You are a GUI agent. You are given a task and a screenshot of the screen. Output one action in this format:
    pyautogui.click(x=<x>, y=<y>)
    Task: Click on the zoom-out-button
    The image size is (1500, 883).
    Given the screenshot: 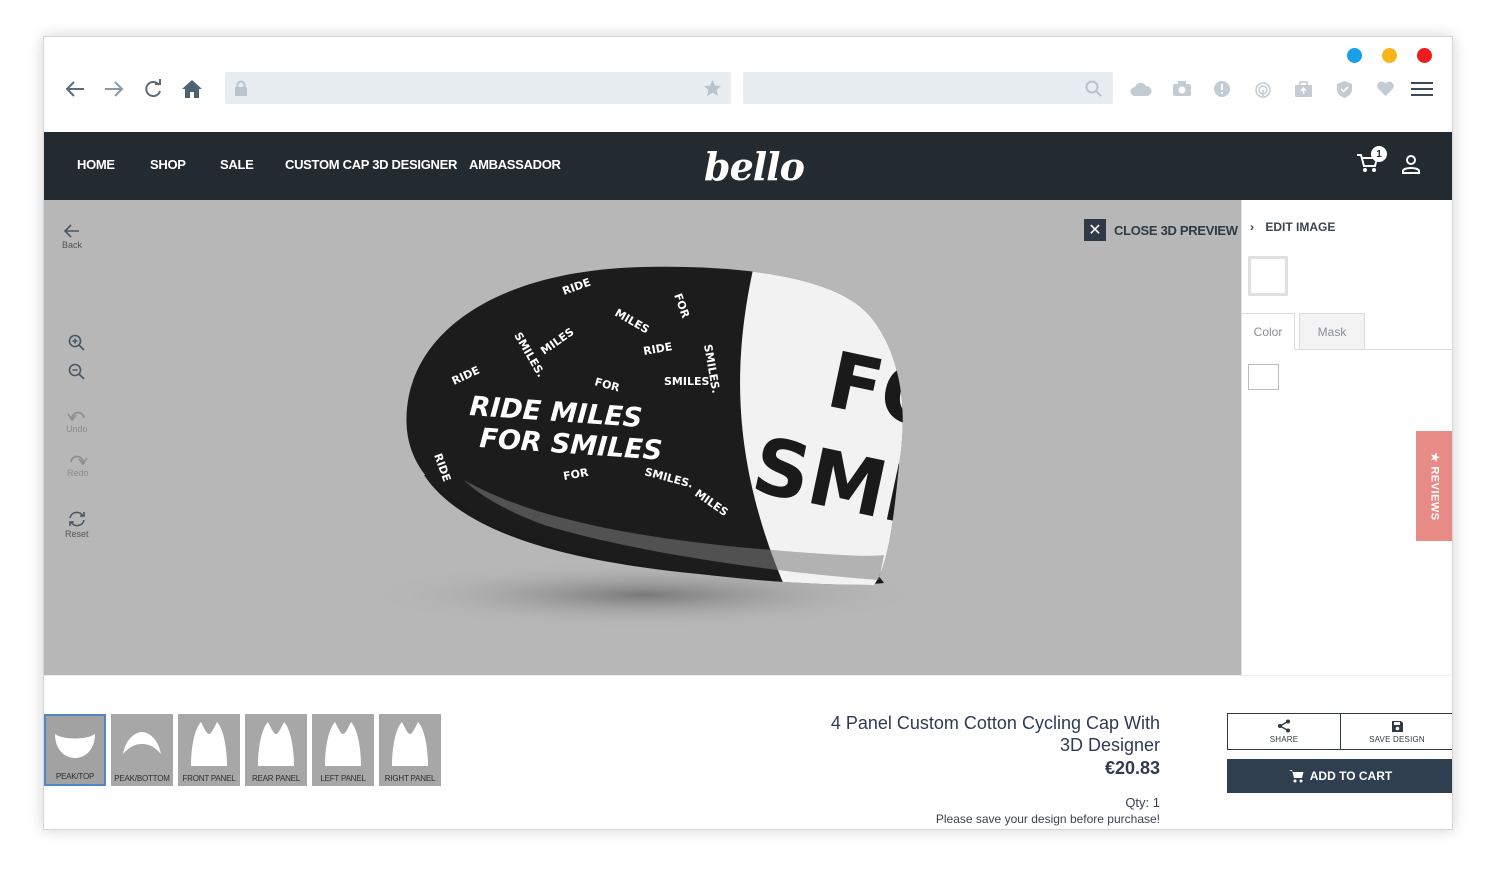 What is the action you would take?
    pyautogui.click(x=76, y=371)
    